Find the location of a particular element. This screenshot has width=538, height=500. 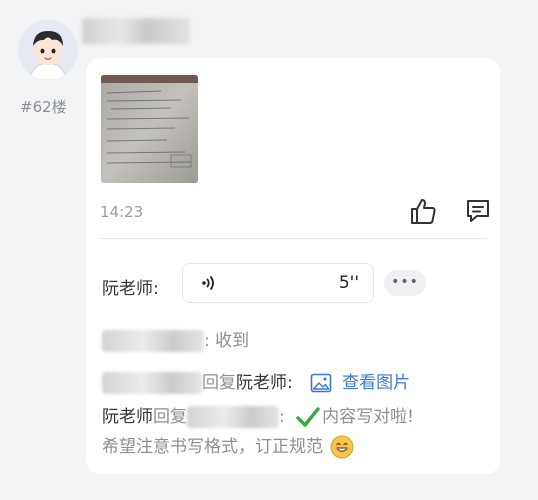

avatar is located at coordinates (48, 50).